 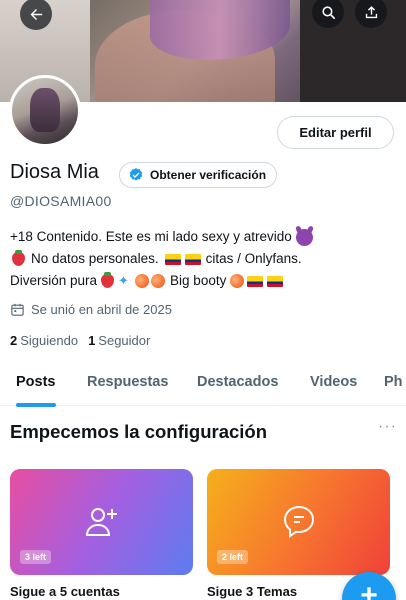 I want to click on share-icon, so click(x=371, y=11).